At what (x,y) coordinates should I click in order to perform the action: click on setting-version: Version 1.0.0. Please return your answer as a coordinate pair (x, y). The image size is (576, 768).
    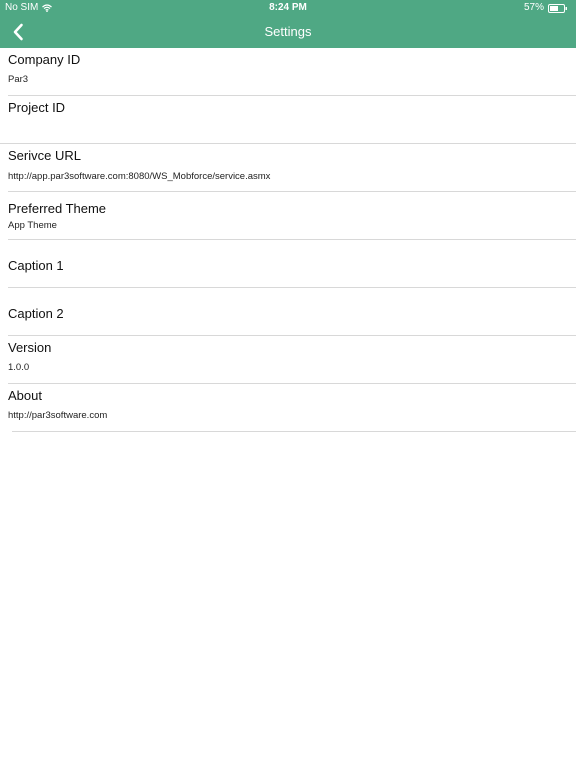
    Looking at the image, I should click on (288, 360).